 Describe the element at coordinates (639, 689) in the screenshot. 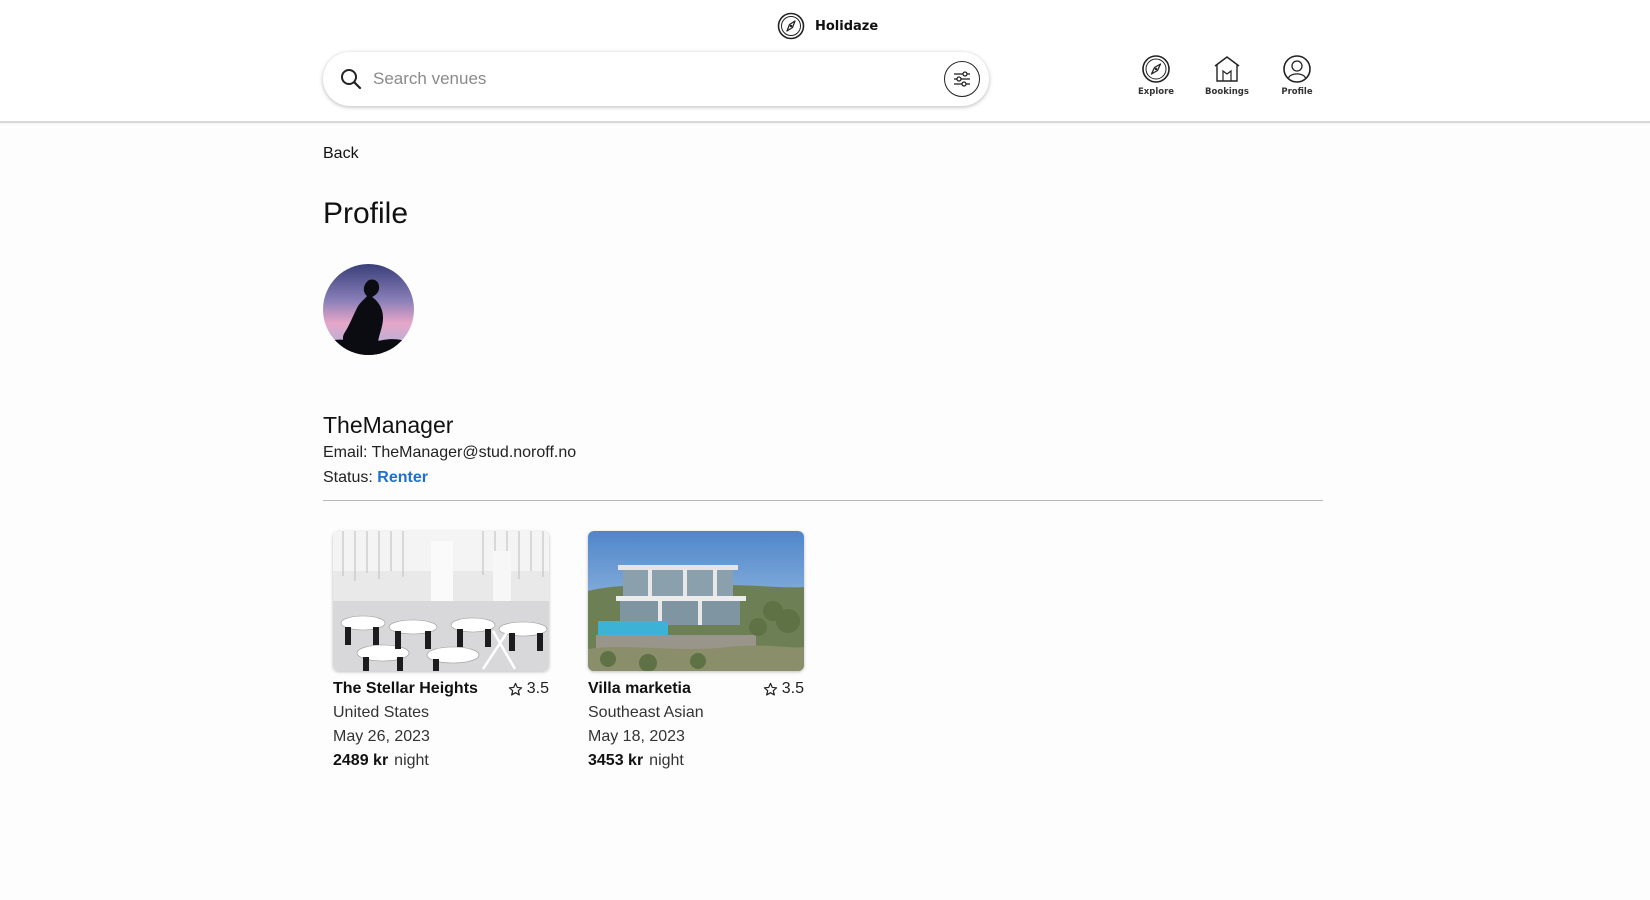

I see `venue-name: Villa marketia` at that location.